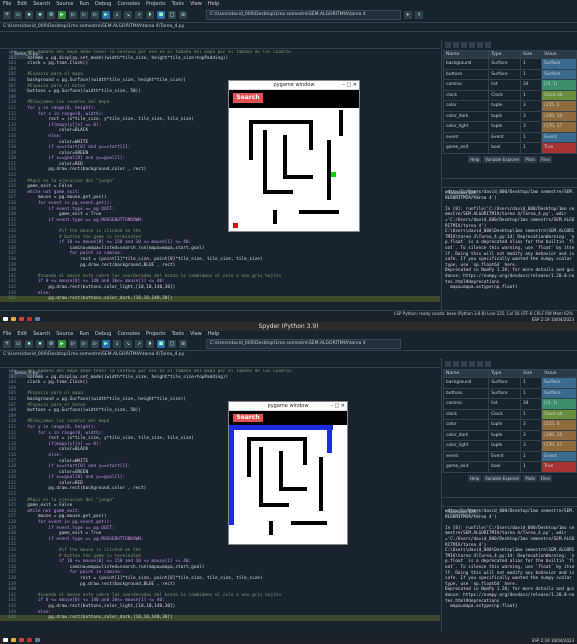 This screenshot has height=644, width=577. What do you see at coordinates (172, 344) in the screenshot?
I see `maximize-pane-icon: □` at bounding box center [172, 344].